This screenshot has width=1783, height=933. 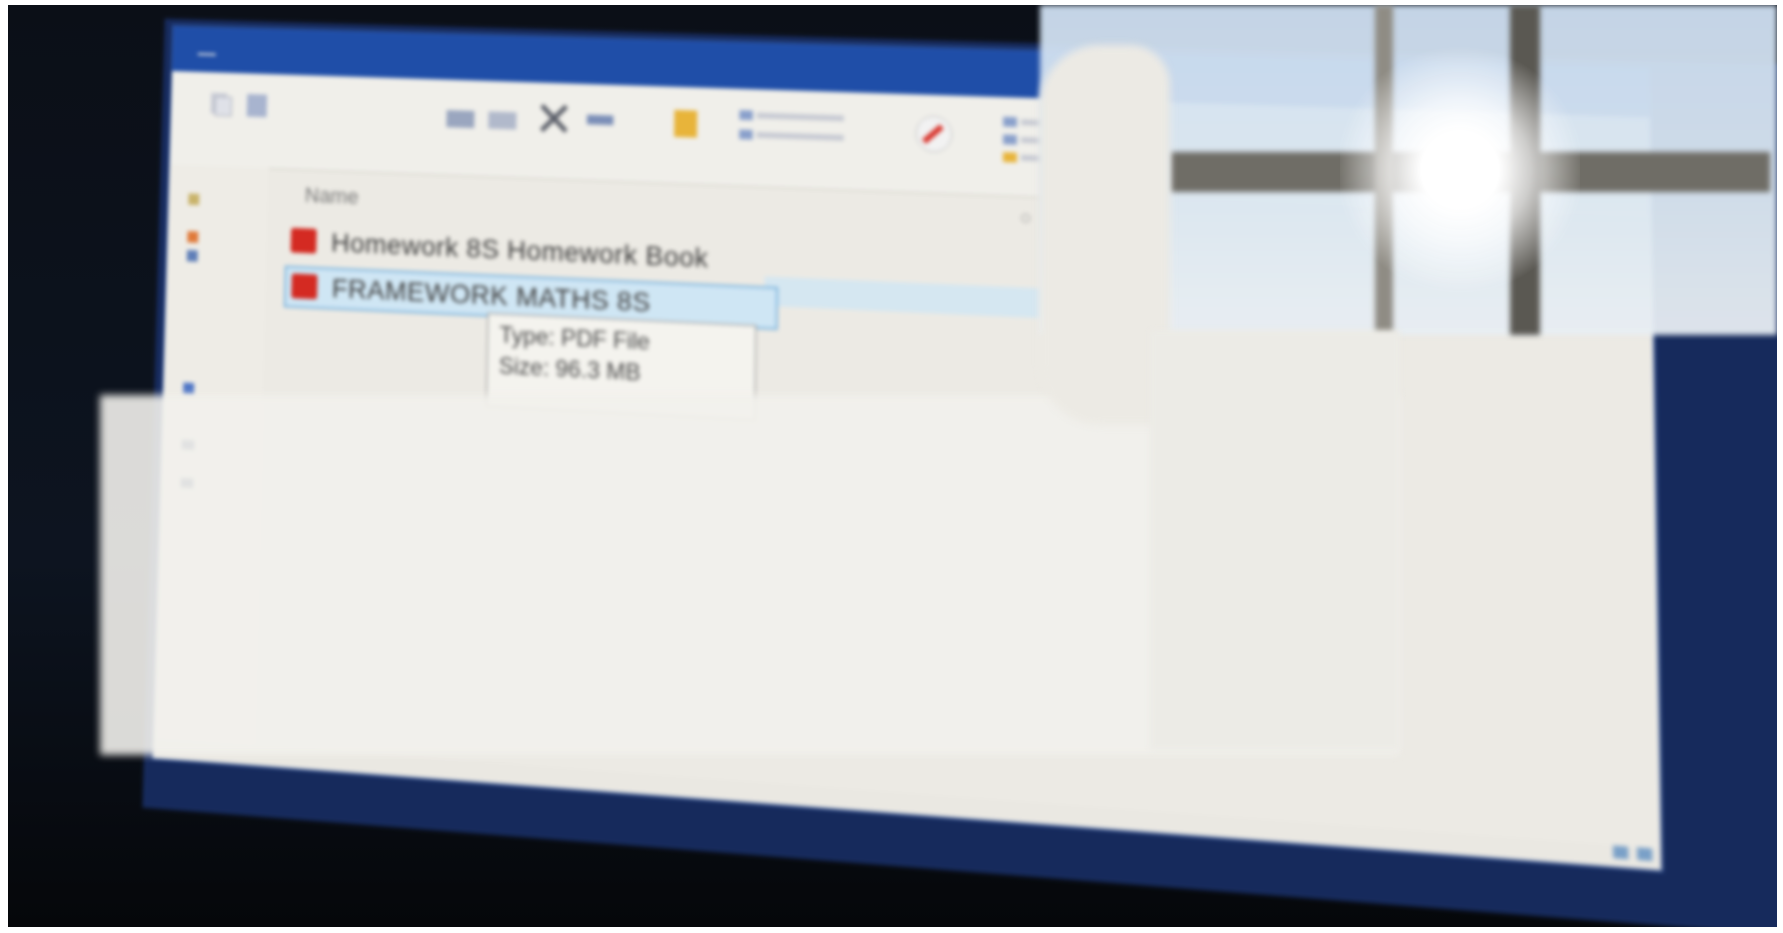 I want to click on copy-to-button, so click(x=502, y=119).